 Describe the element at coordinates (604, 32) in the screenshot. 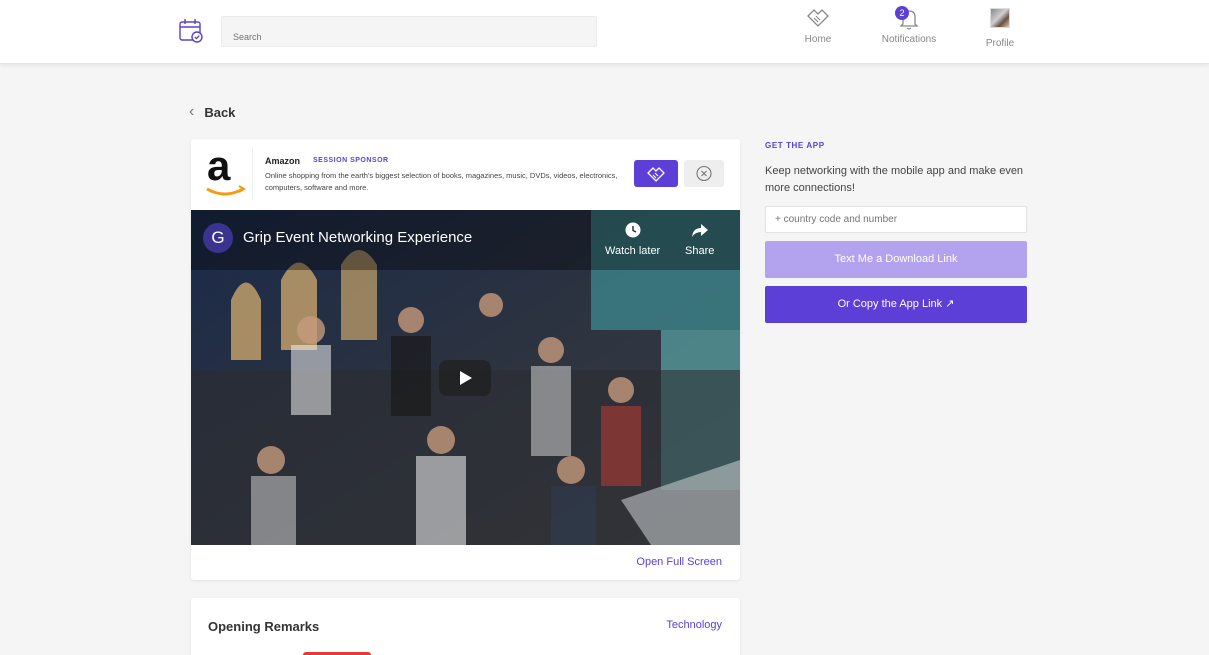

I see `top-navigation-bar: Home 2 Notifications Profile` at that location.